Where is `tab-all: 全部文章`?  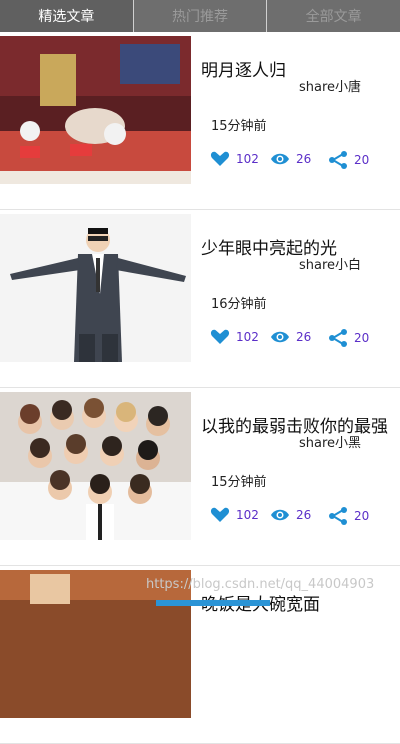 tab-all: 全部文章 is located at coordinates (333, 16).